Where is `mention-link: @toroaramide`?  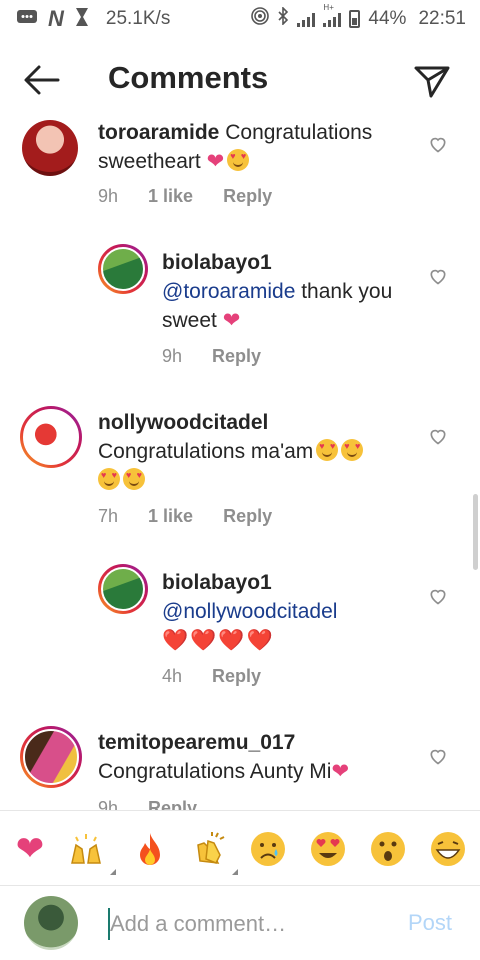
mention-link: @toroaramide is located at coordinates (228, 291).